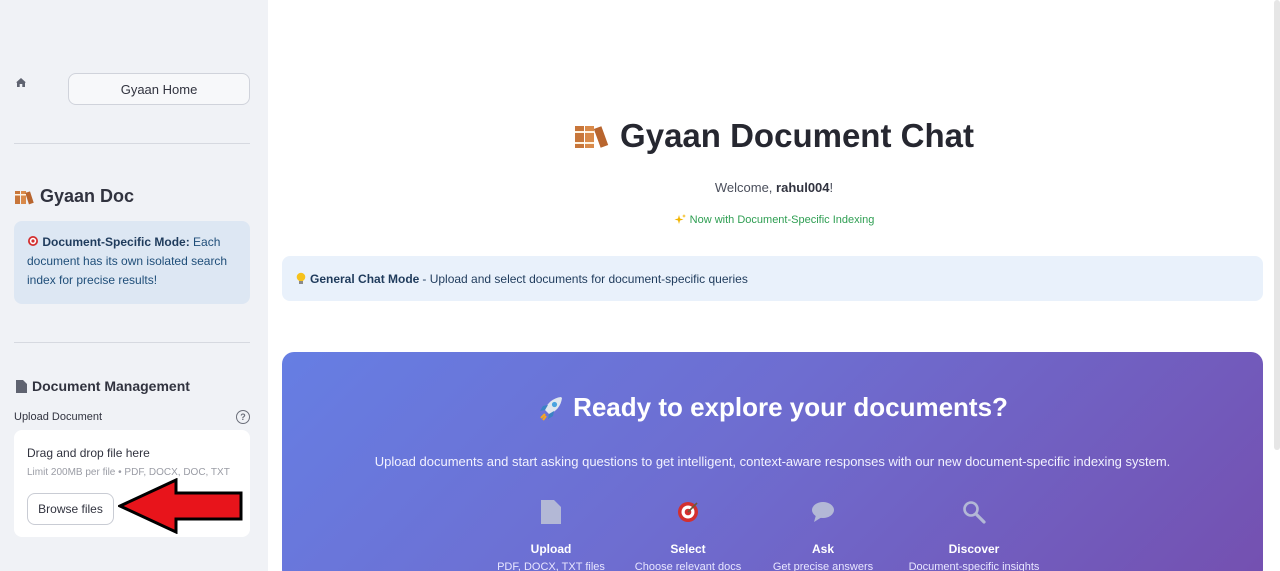 Image resolution: width=1280 pixels, height=571 pixels. I want to click on hero-title: Ready to explore your documents?, so click(772, 407).